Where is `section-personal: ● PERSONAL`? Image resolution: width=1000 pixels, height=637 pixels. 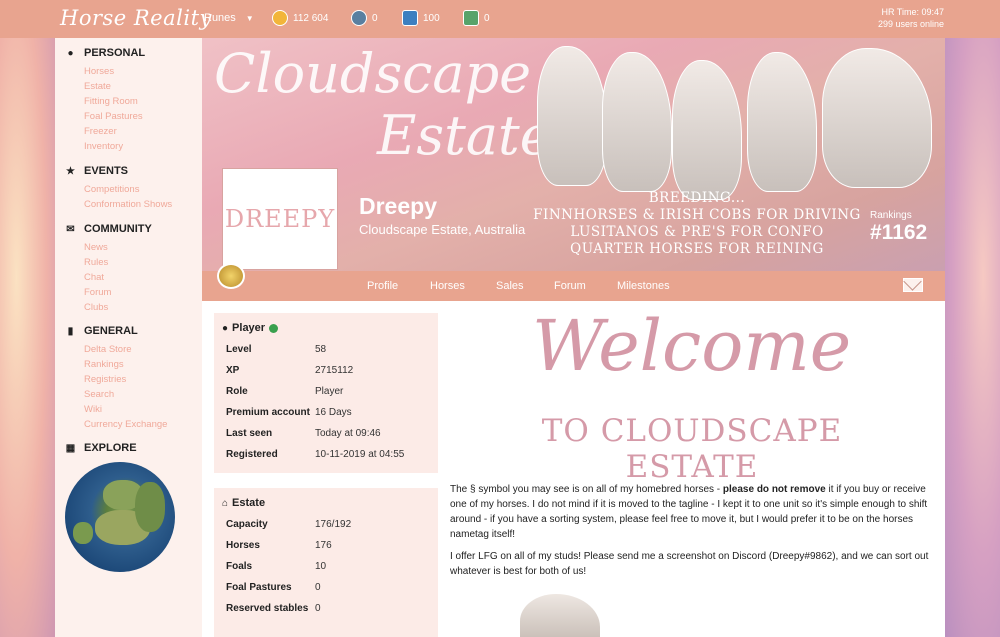 section-personal: ● PERSONAL is located at coordinates (128, 53).